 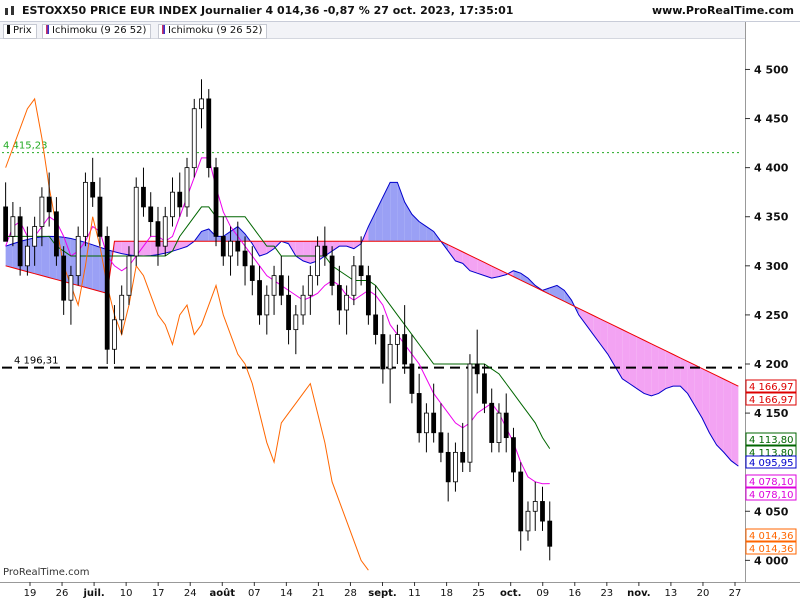 I want to click on horizontal-level-label: 4 415,23, so click(x=25, y=146).